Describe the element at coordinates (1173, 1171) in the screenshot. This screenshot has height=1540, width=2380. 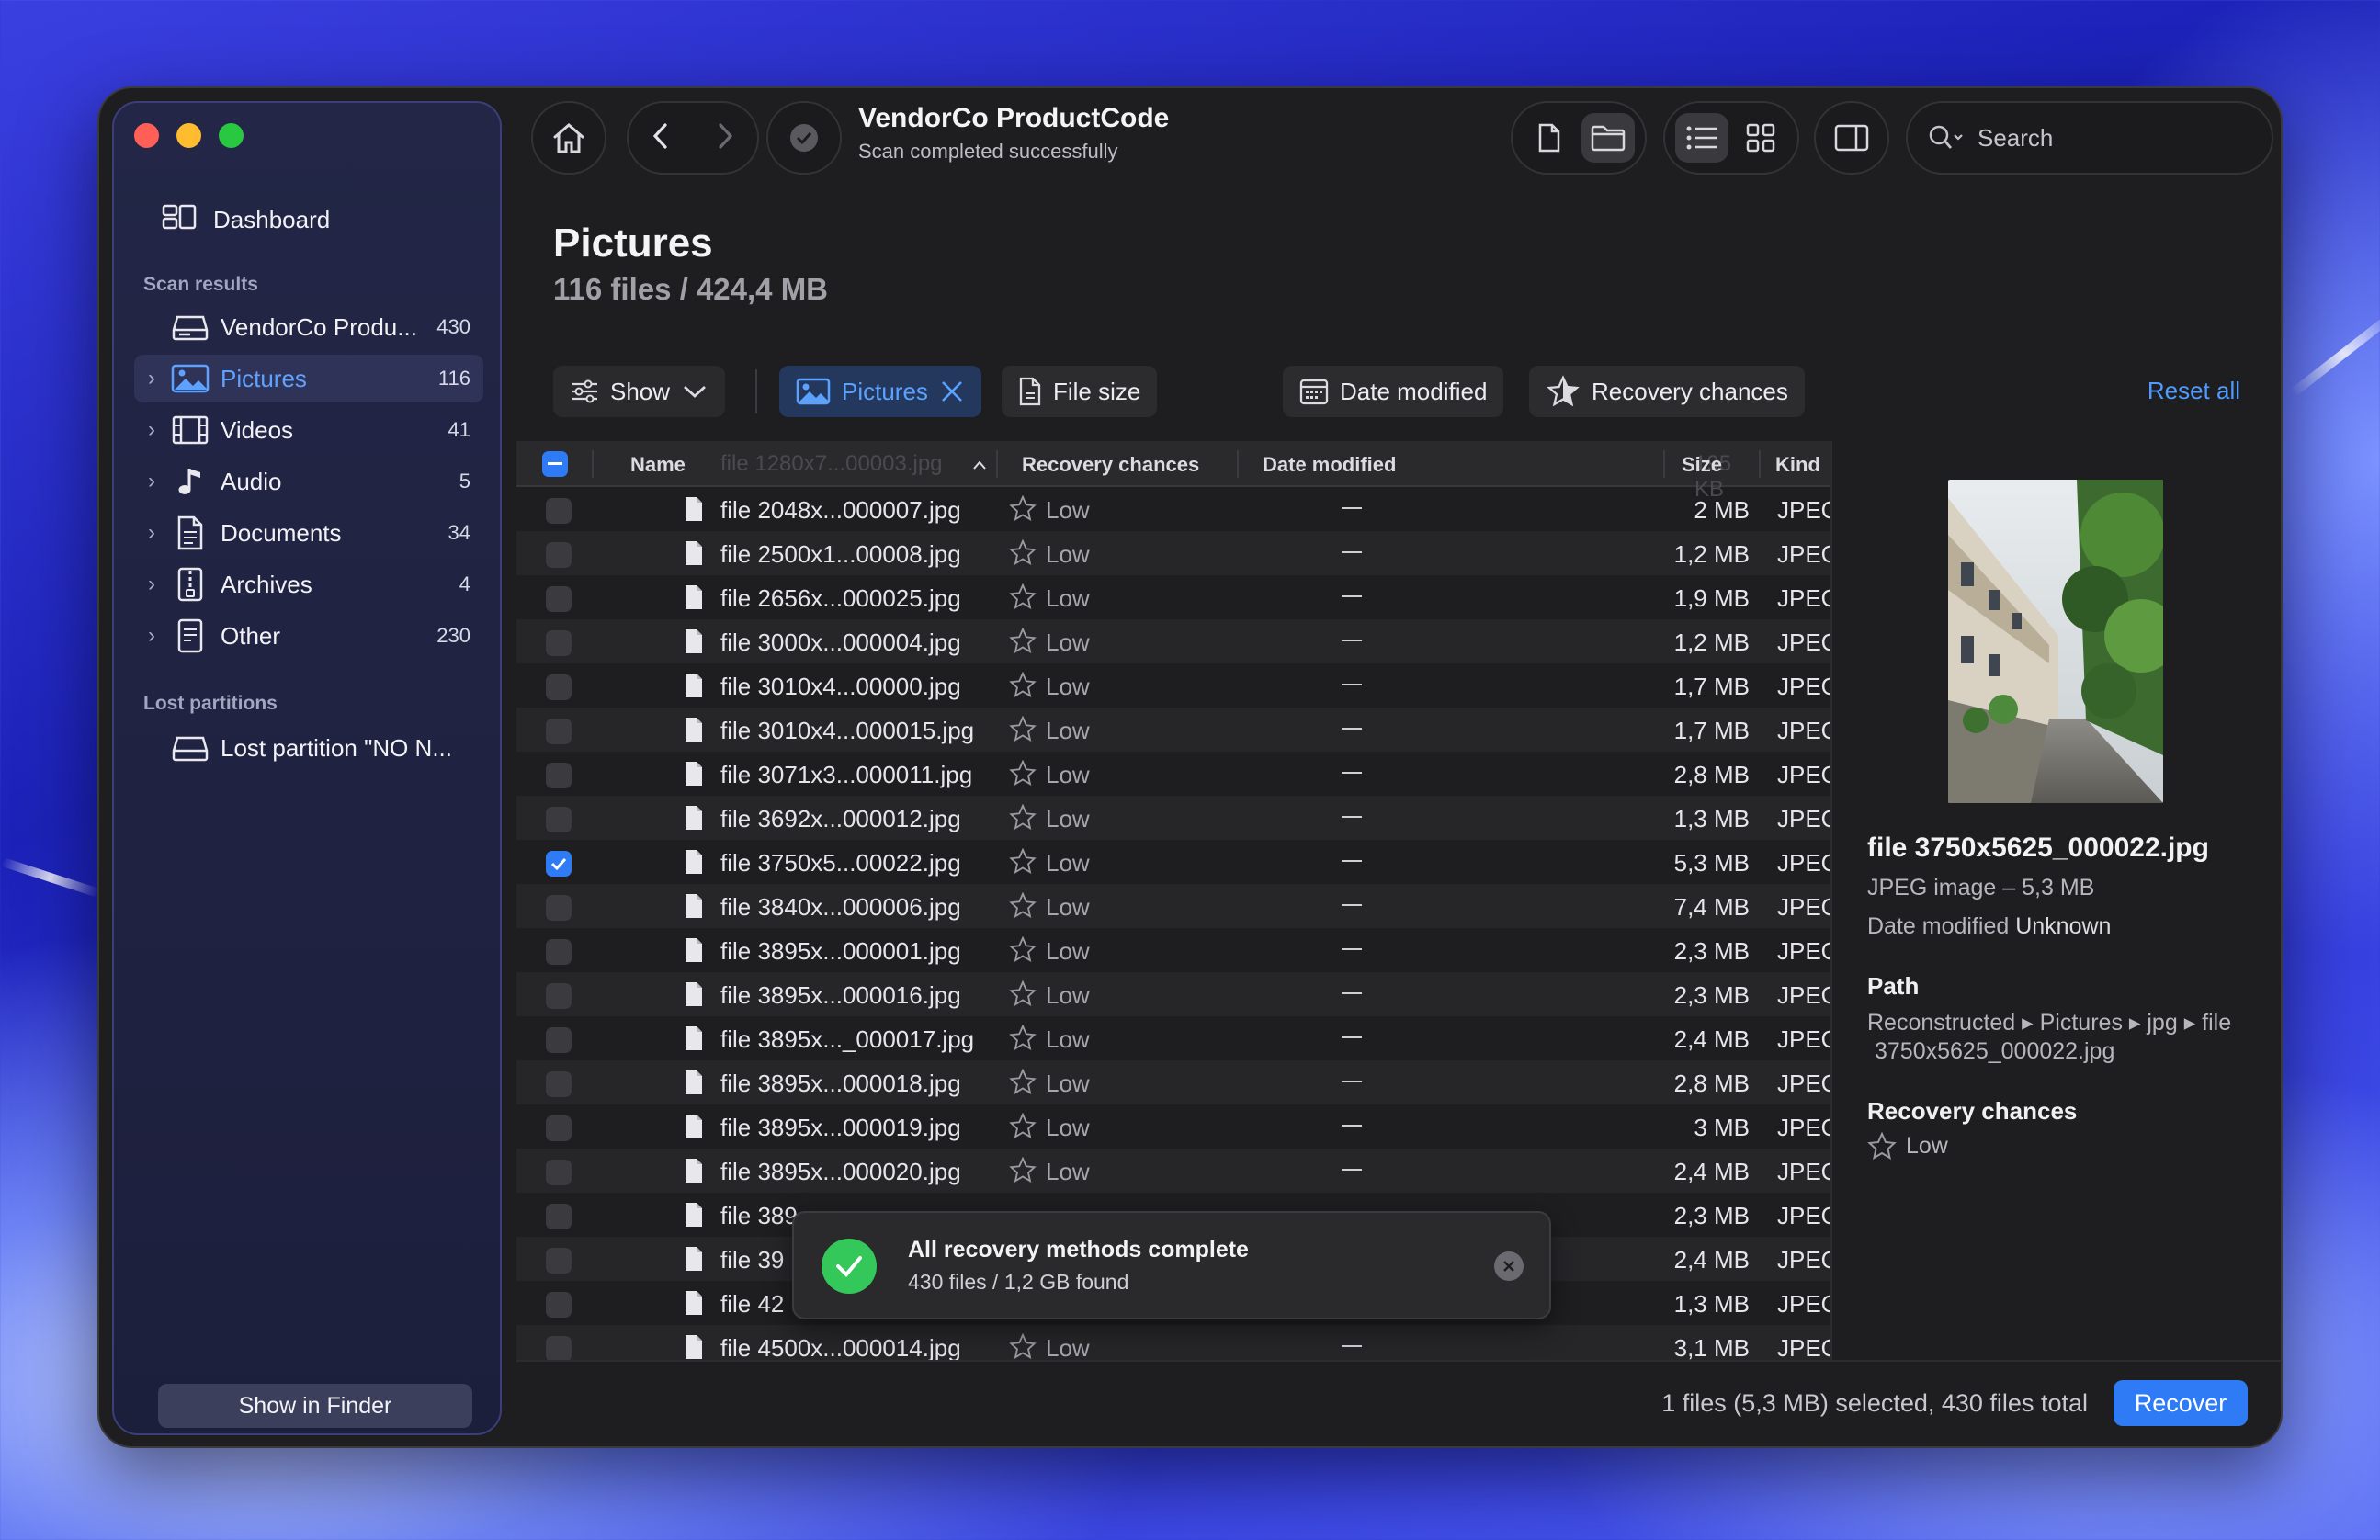
I see `table-row: file 3895x...000020.jpg Low 2,4 MB JPEG` at that location.